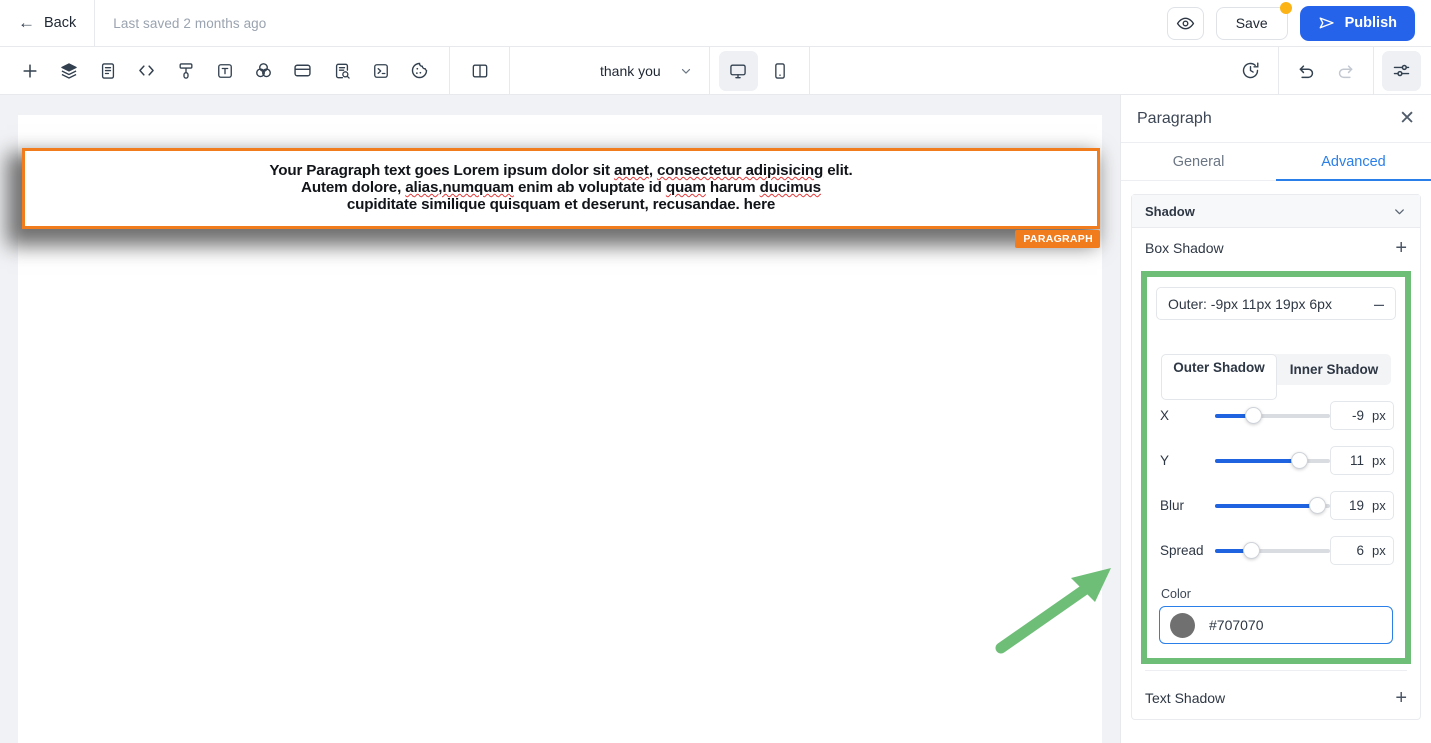 The height and width of the screenshot is (743, 1431). I want to click on input-blur-unit: px, so click(1379, 505).